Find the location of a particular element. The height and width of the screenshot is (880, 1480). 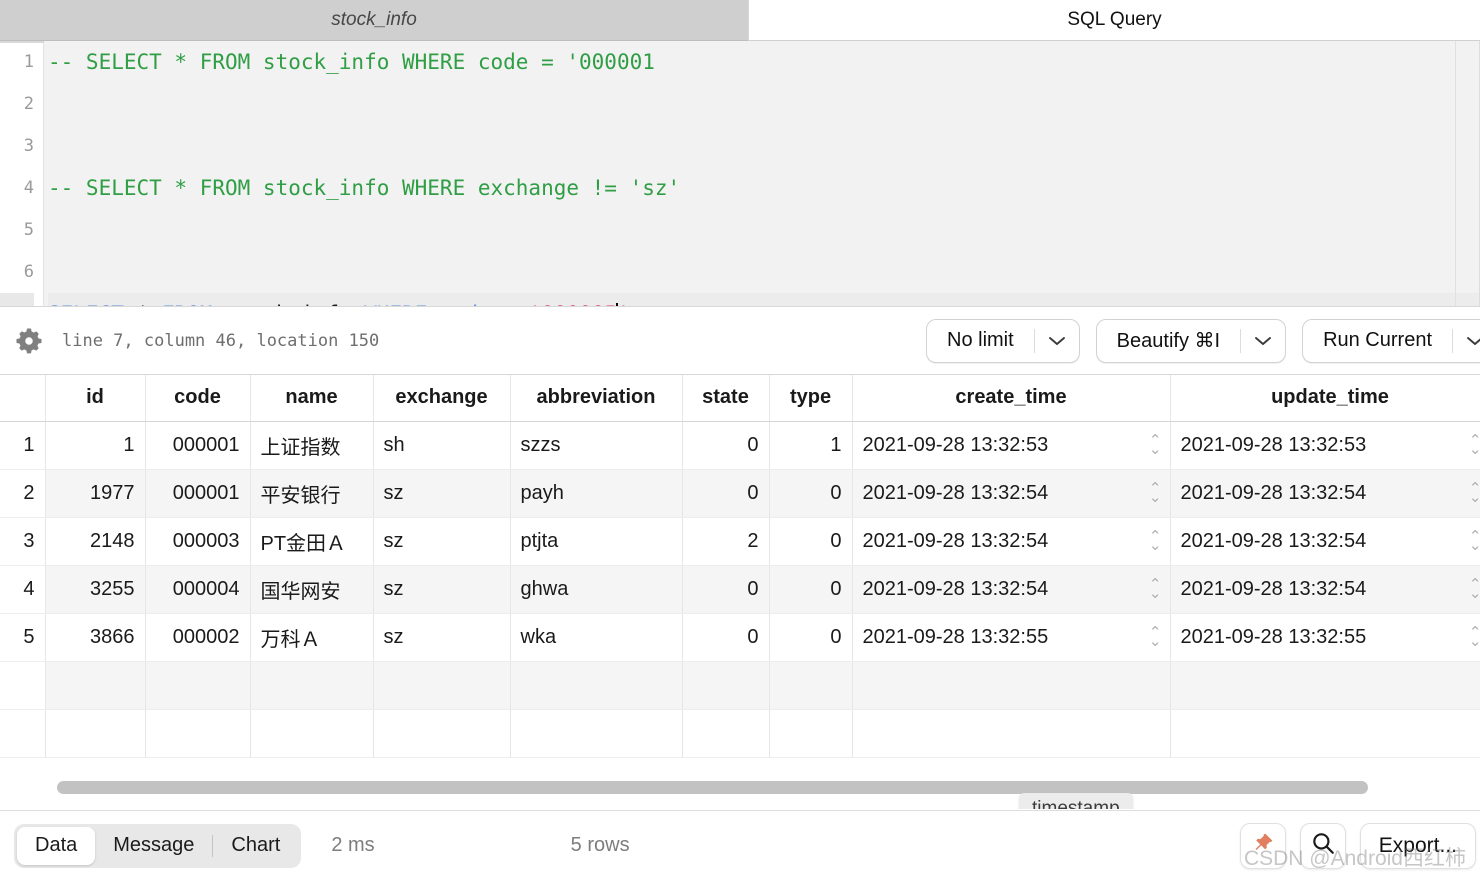

cell-state: 2 is located at coordinates (726, 541).